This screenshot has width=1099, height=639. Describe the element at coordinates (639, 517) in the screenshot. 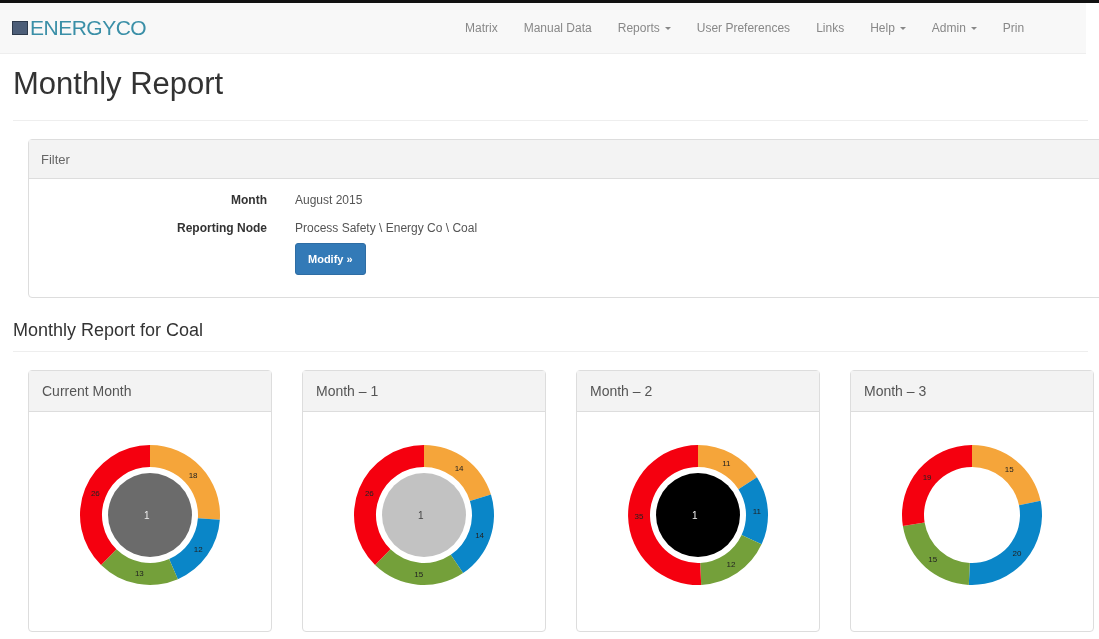

I see `slice-label: 35` at that location.